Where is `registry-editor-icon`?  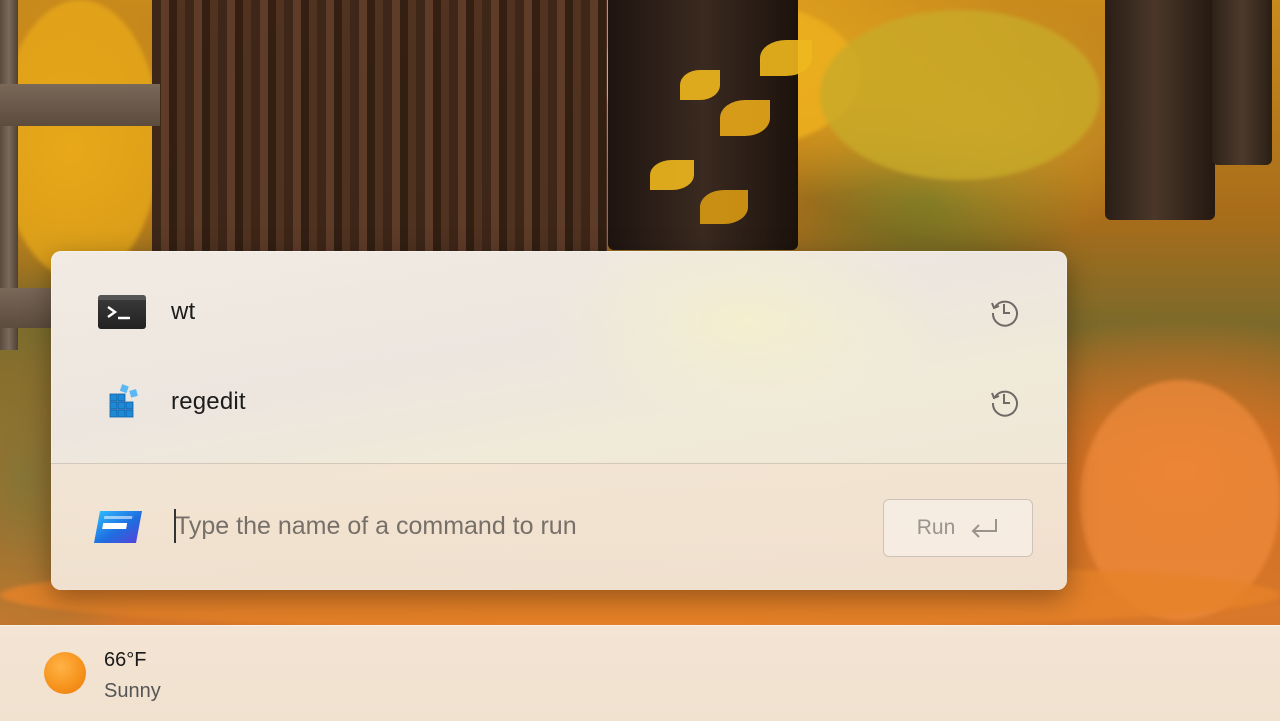 registry-editor-icon is located at coordinates (122, 402).